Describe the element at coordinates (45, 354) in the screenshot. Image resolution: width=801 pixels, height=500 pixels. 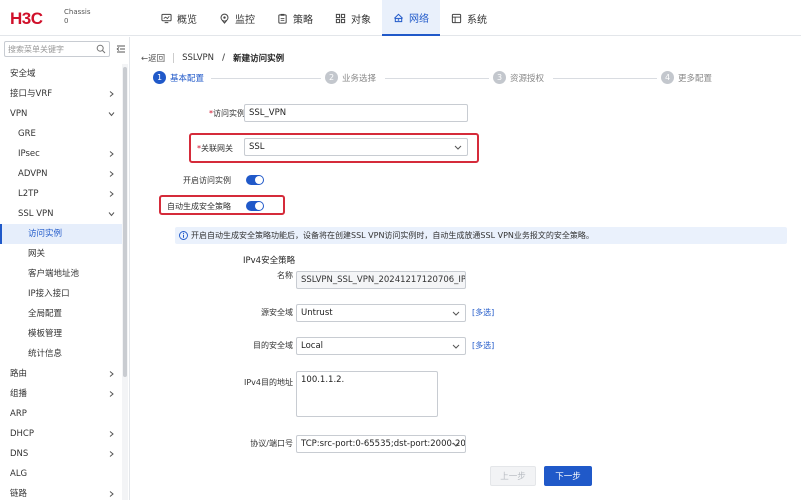
I see `sidebar-item-label: 统计信息` at that location.